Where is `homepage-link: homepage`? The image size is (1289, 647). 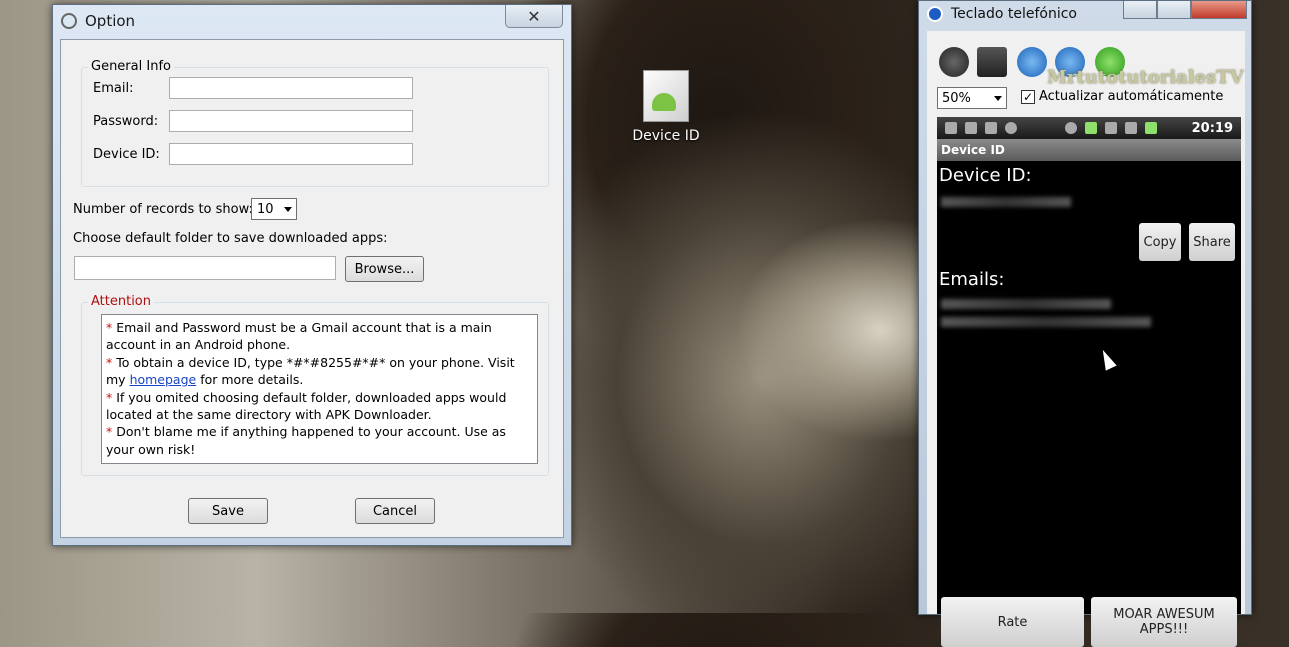 homepage-link: homepage is located at coordinates (163, 379).